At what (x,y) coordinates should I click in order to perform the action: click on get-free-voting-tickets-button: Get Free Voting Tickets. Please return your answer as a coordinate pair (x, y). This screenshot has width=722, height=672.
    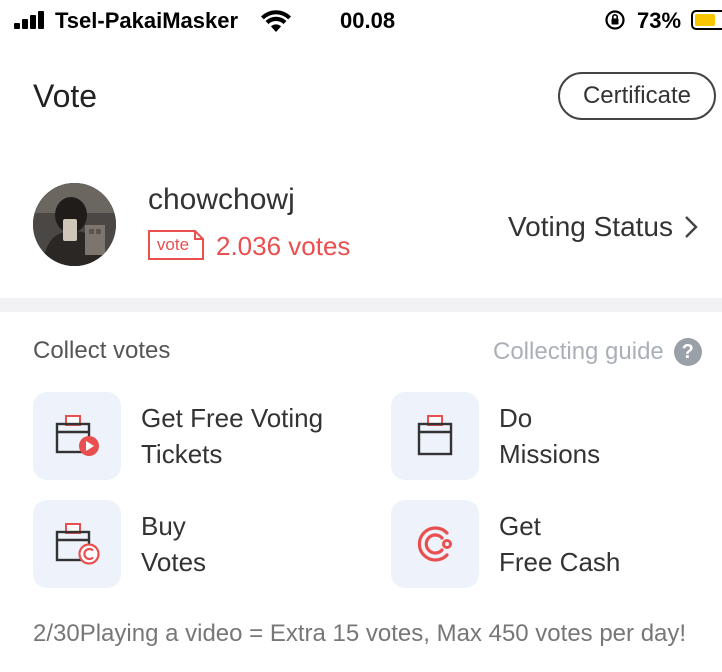
    Looking at the image, I should click on (178, 436).